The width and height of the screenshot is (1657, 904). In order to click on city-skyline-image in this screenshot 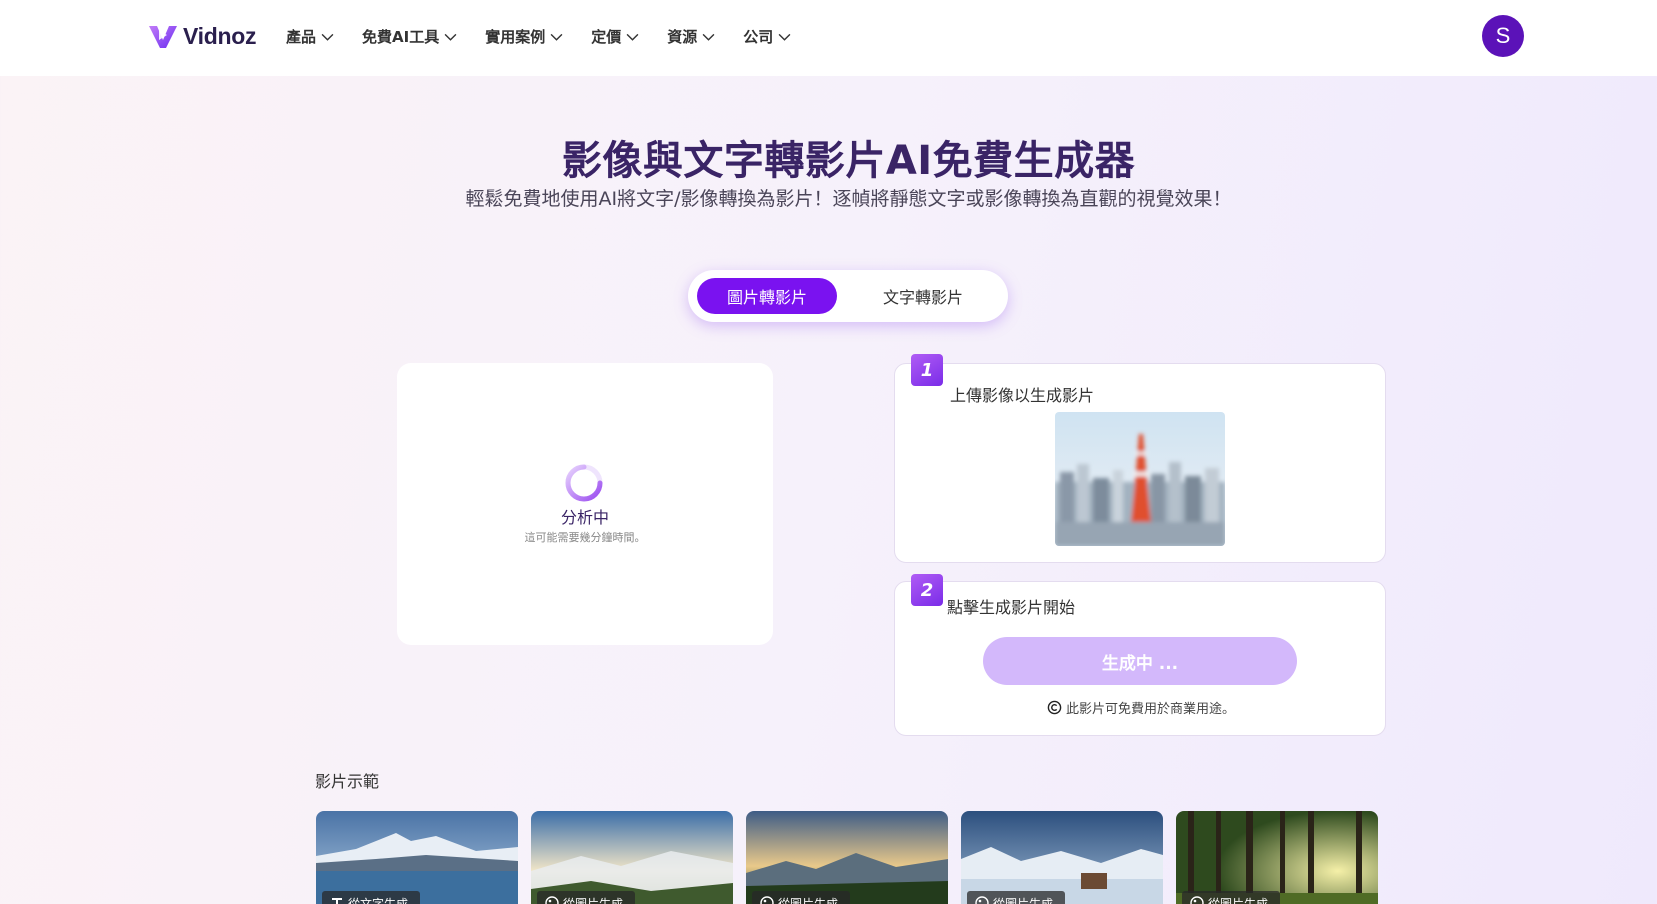, I will do `click(1140, 479)`.